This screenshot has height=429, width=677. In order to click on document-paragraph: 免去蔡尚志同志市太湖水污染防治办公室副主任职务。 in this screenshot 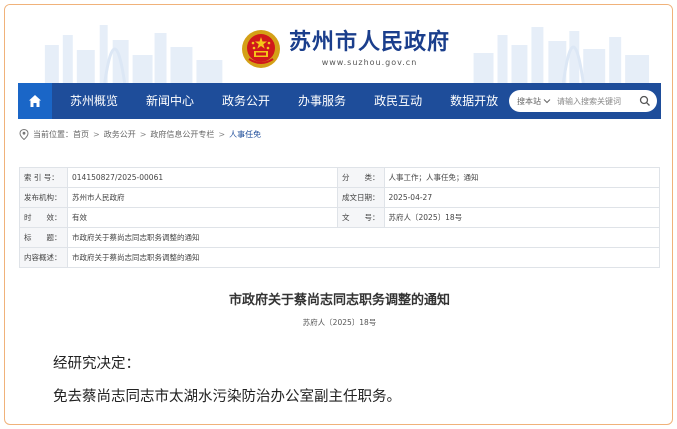, I will do `click(227, 397)`.